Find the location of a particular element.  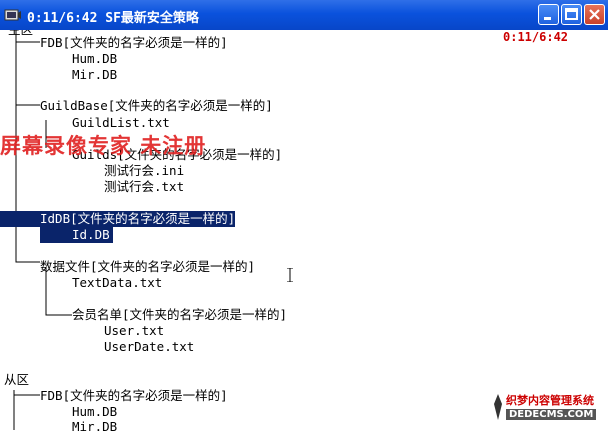

tree-file: 测试行会.ini is located at coordinates (144, 171).